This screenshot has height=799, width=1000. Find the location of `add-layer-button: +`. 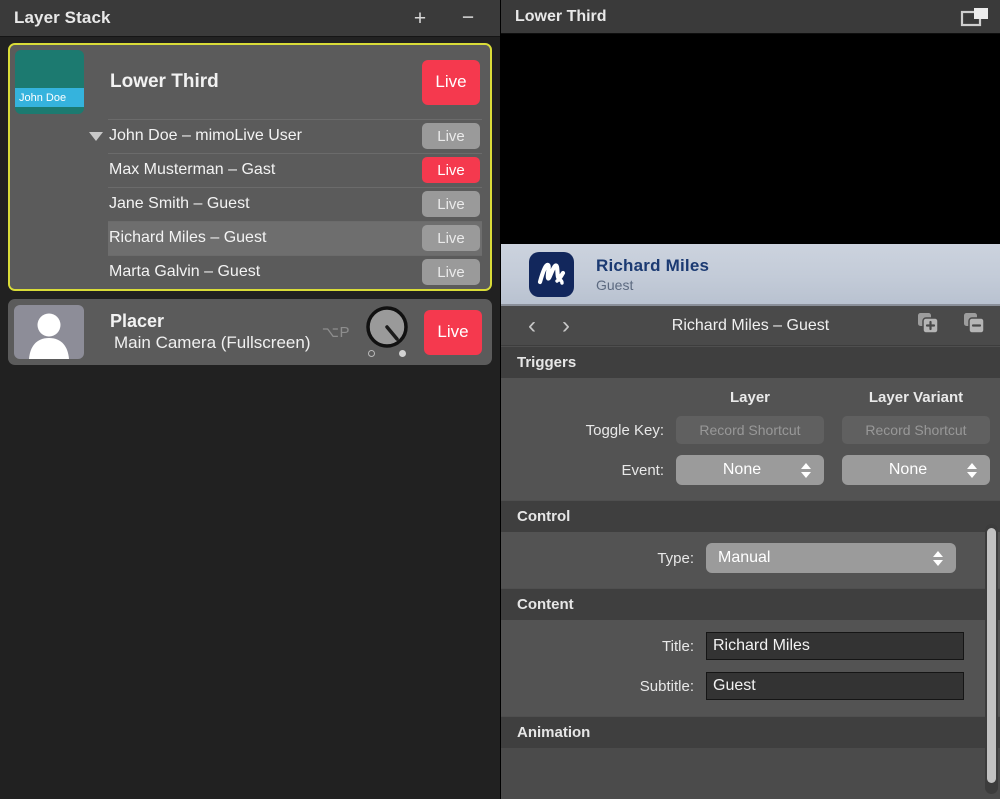

add-layer-button: + is located at coordinates (420, 18).